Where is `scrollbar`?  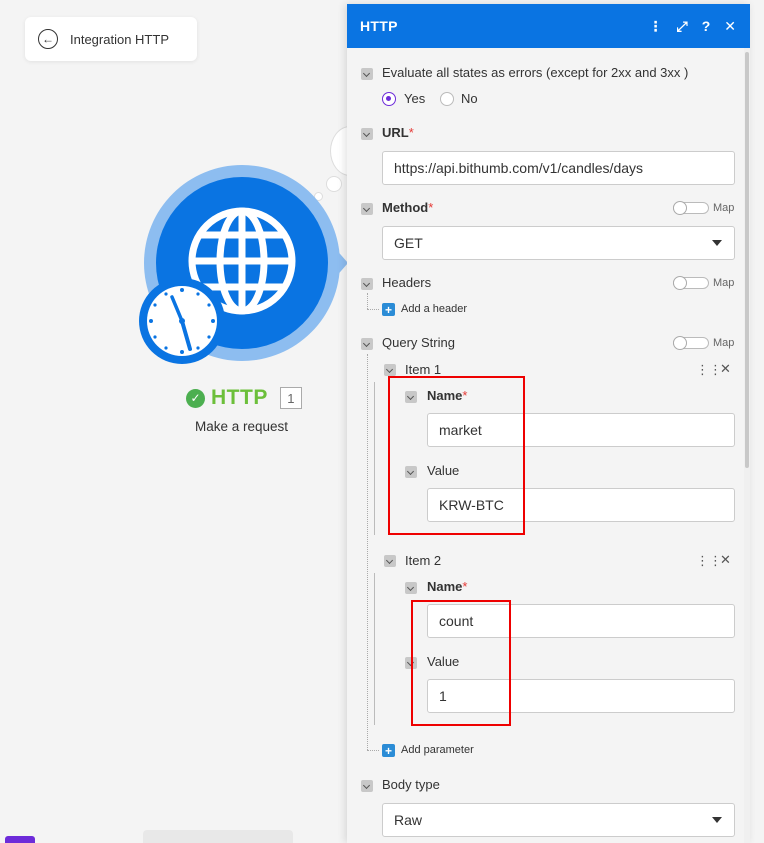 scrollbar is located at coordinates (747, 445).